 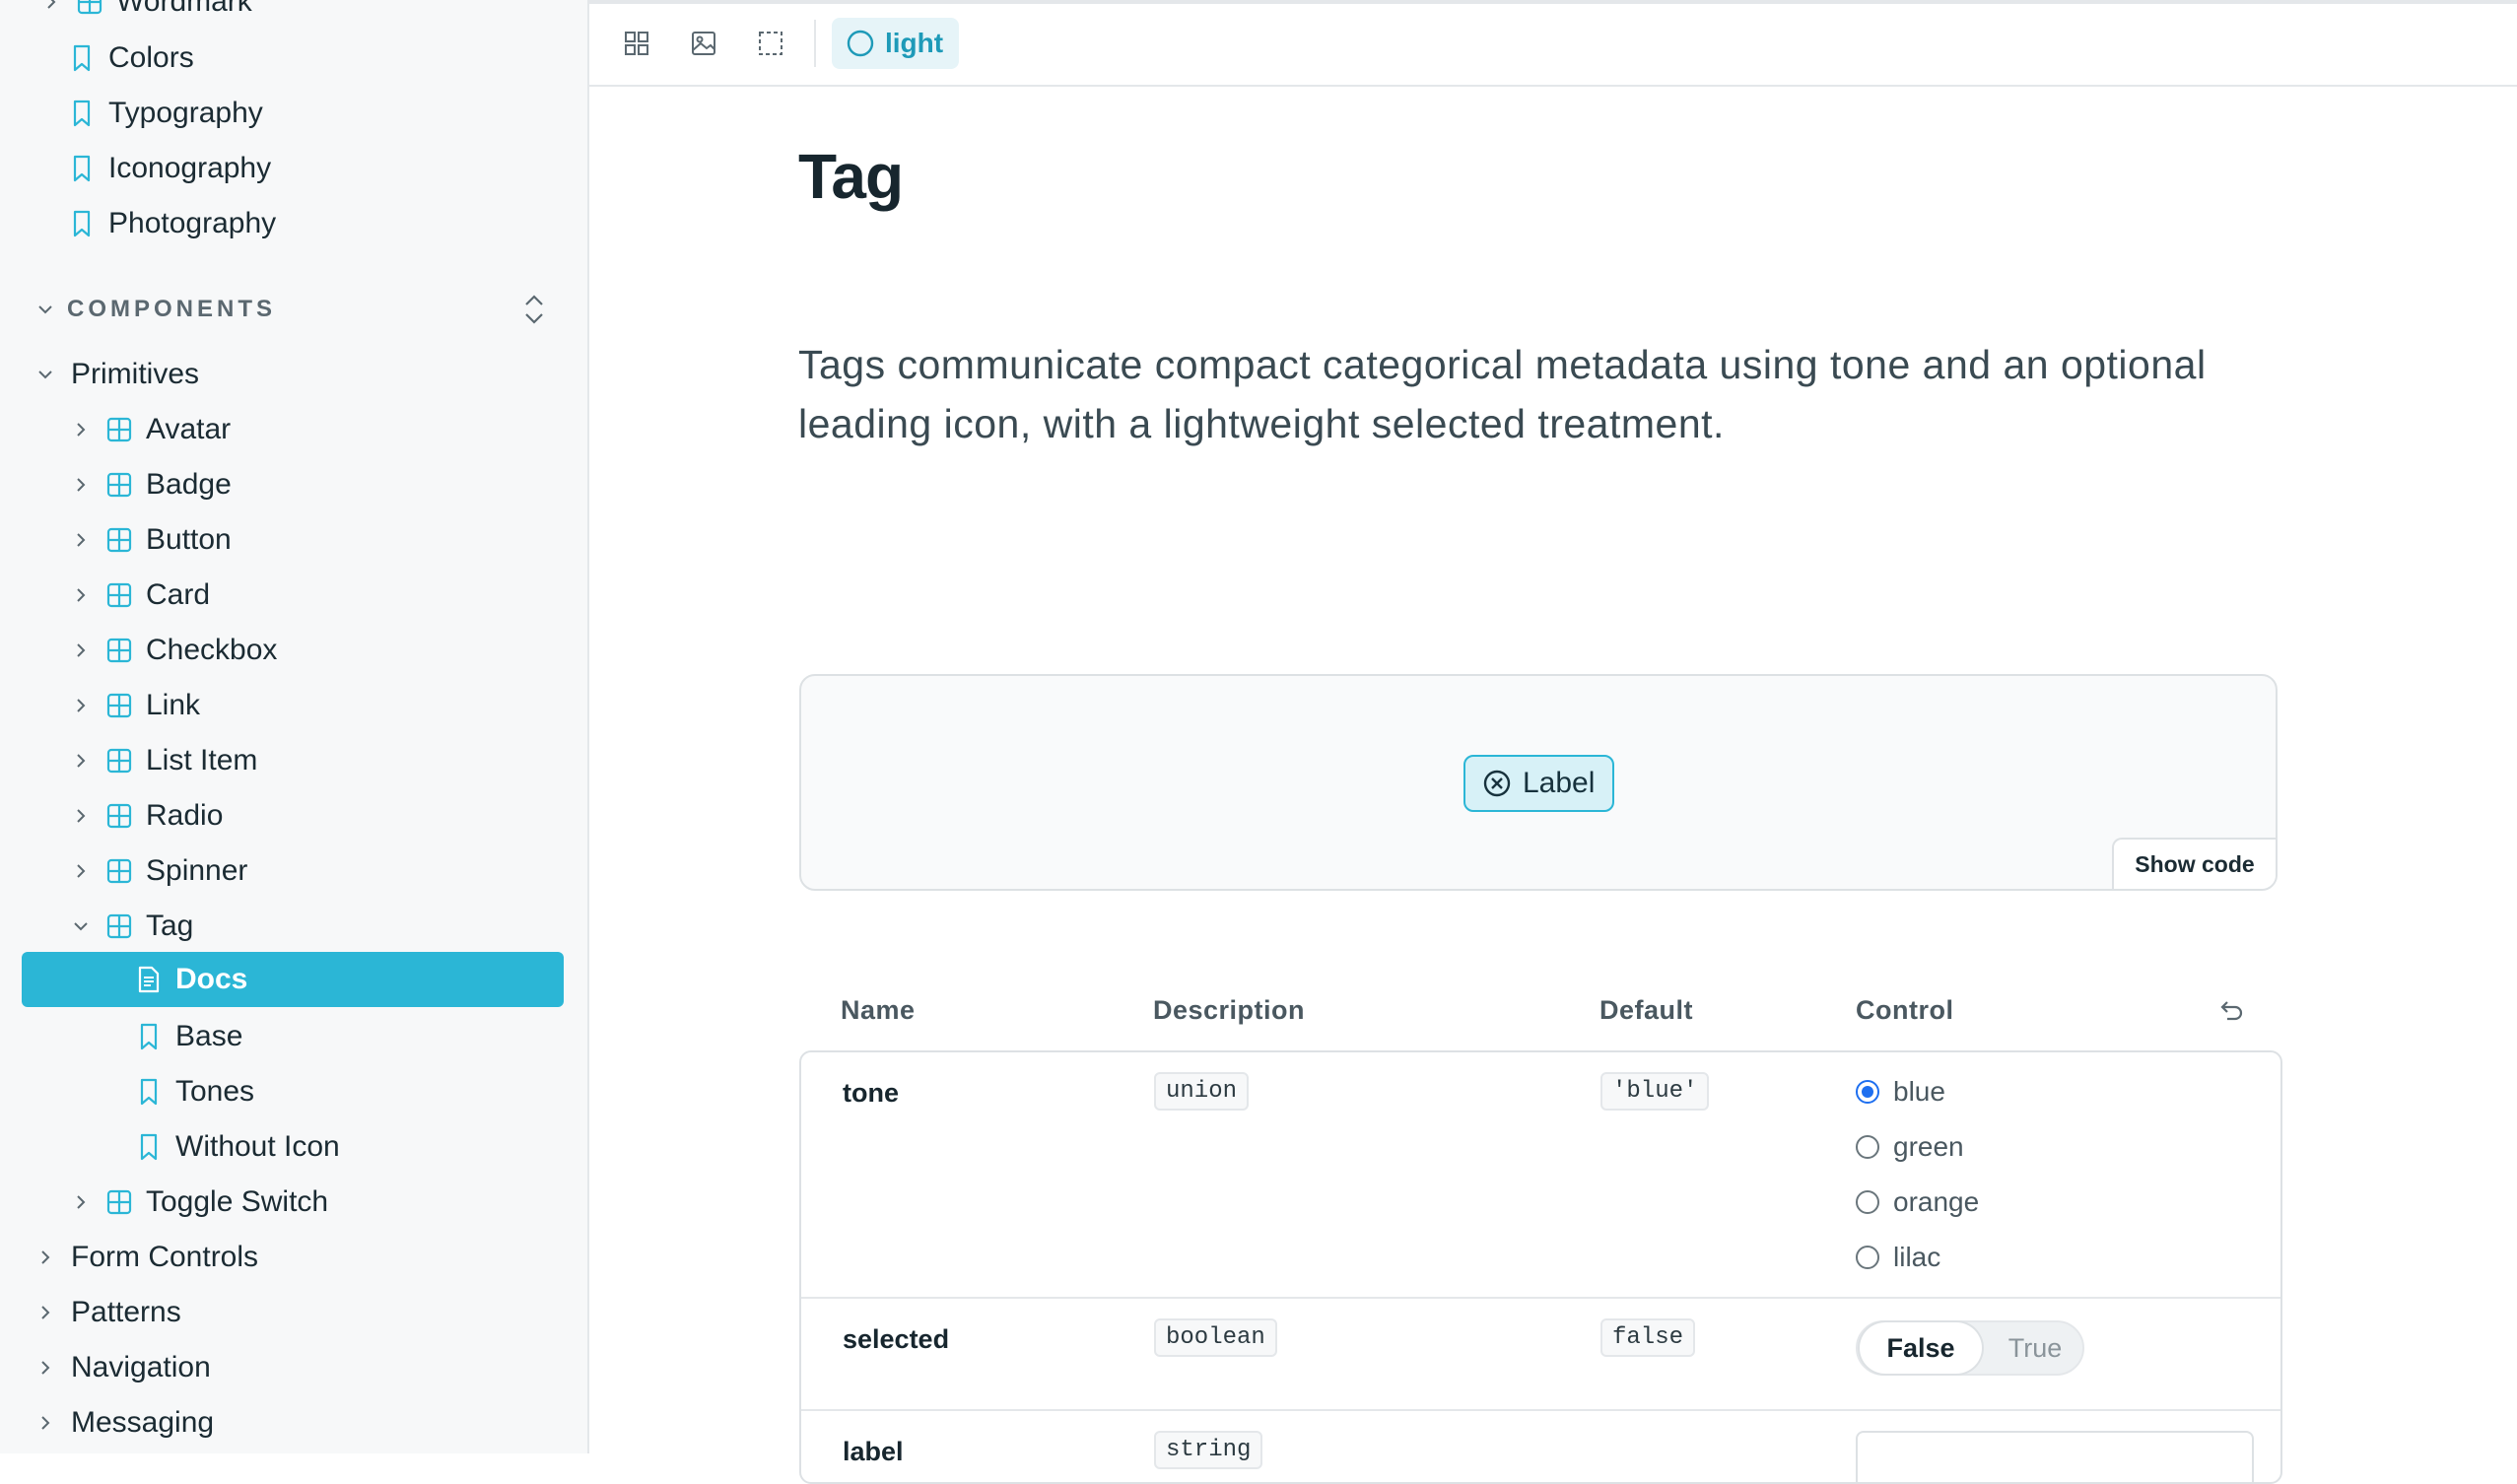 What do you see at coordinates (238, 1201) in the screenshot?
I see `sidebar-item-label: Toggle Switch` at bounding box center [238, 1201].